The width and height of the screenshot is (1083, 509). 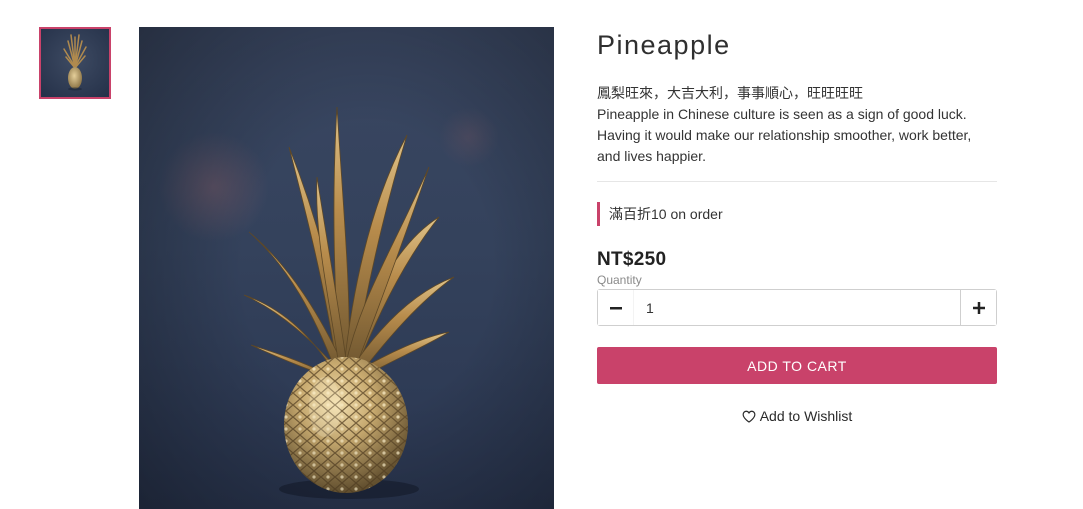 I want to click on product-thumbnail, so click(x=75, y=63).